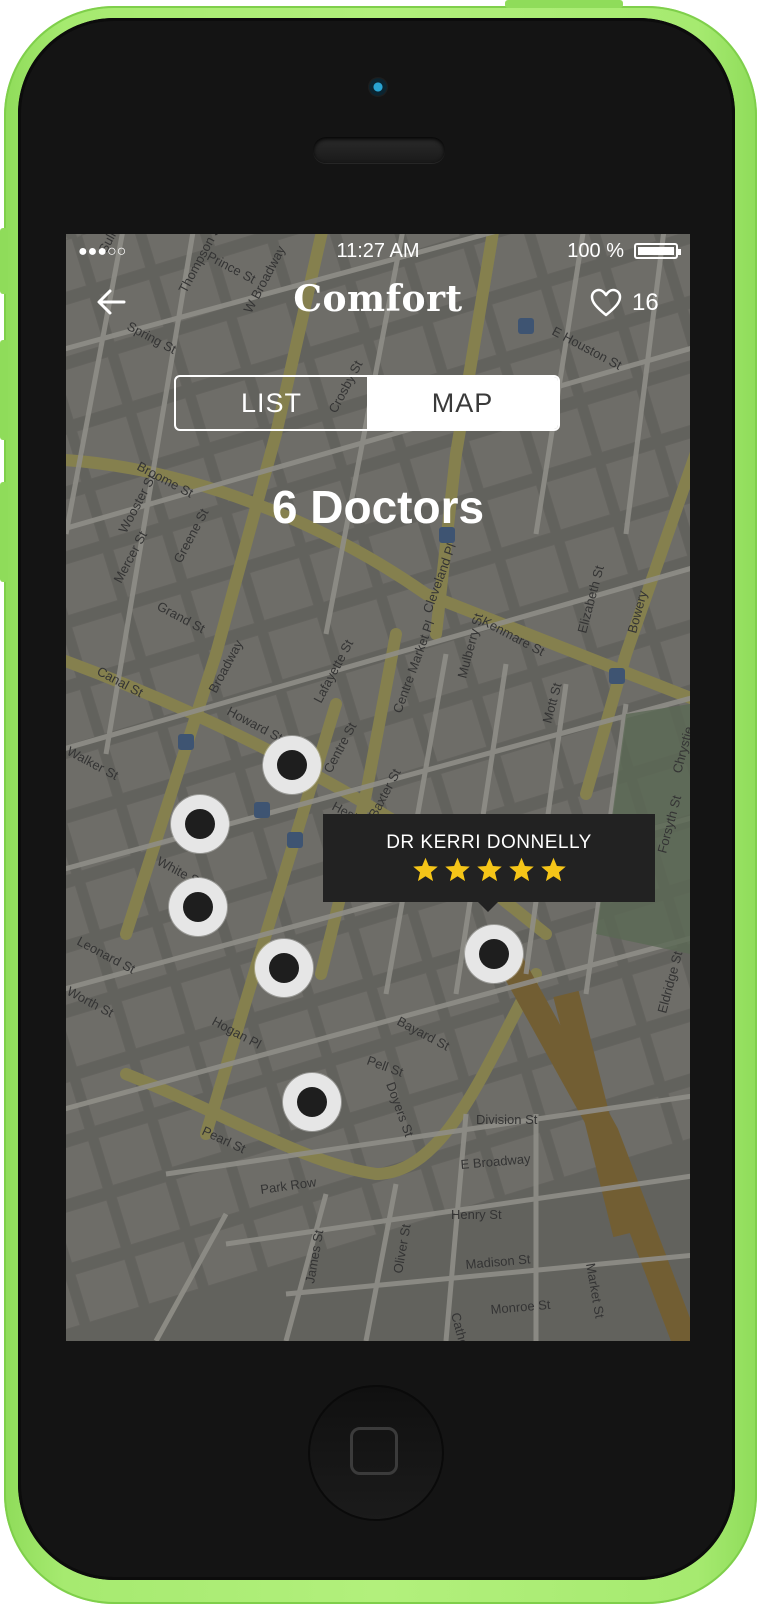 This screenshot has height=1608, width=767. Describe the element at coordinates (374, 1451) in the screenshot. I see `home-button-icon` at that location.